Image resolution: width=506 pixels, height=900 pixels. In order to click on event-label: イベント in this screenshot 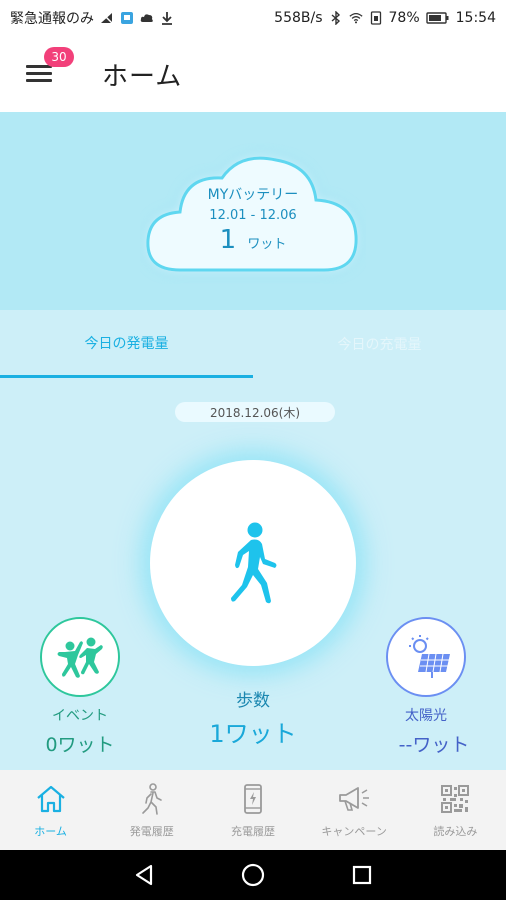, I will do `click(80, 716)`.